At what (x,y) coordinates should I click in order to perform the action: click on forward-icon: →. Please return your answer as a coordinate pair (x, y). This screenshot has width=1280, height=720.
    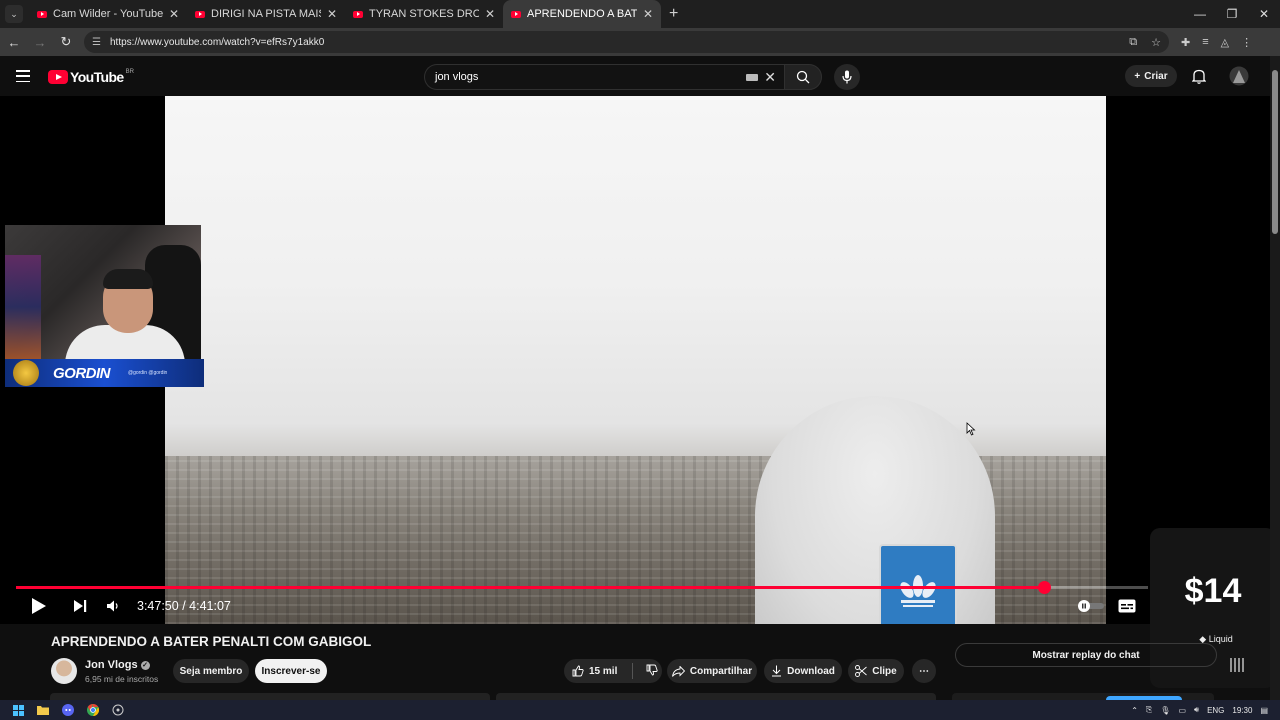
    Looking at the image, I should click on (40, 42).